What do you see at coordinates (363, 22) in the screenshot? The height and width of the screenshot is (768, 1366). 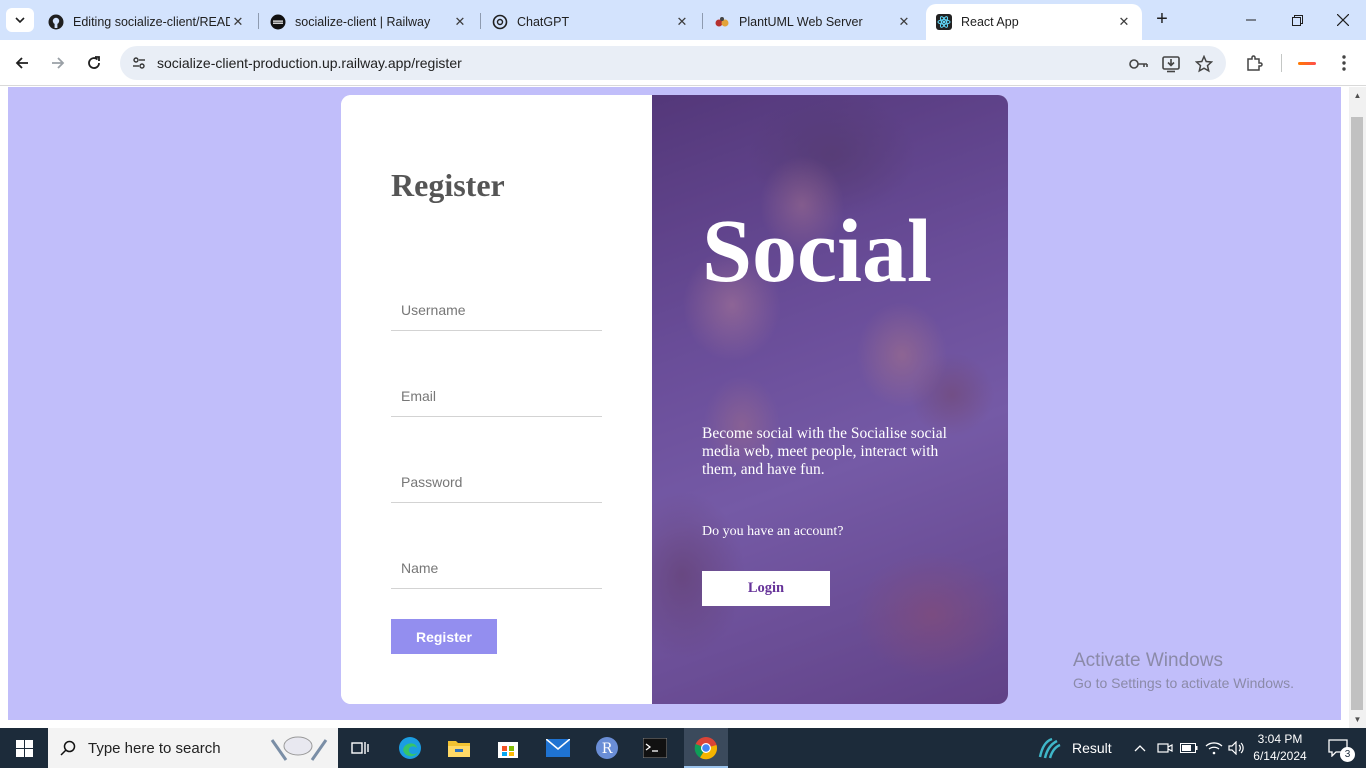 I see `tab-title: socialize-client | Railway` at bounding box center [363, 22].